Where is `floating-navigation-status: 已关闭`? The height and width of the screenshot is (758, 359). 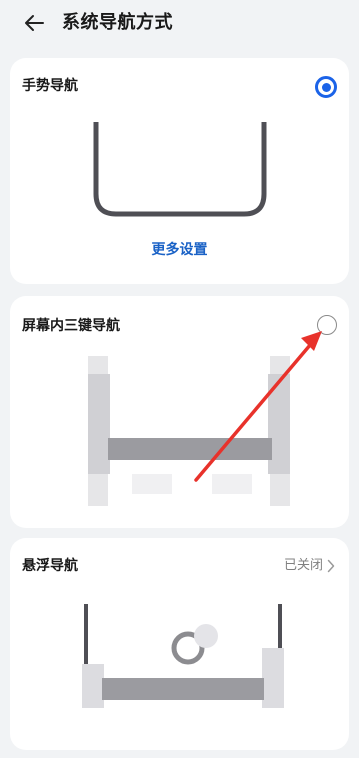
floating-navigation-status: 已关闭 is located at coordinates (309, 566).